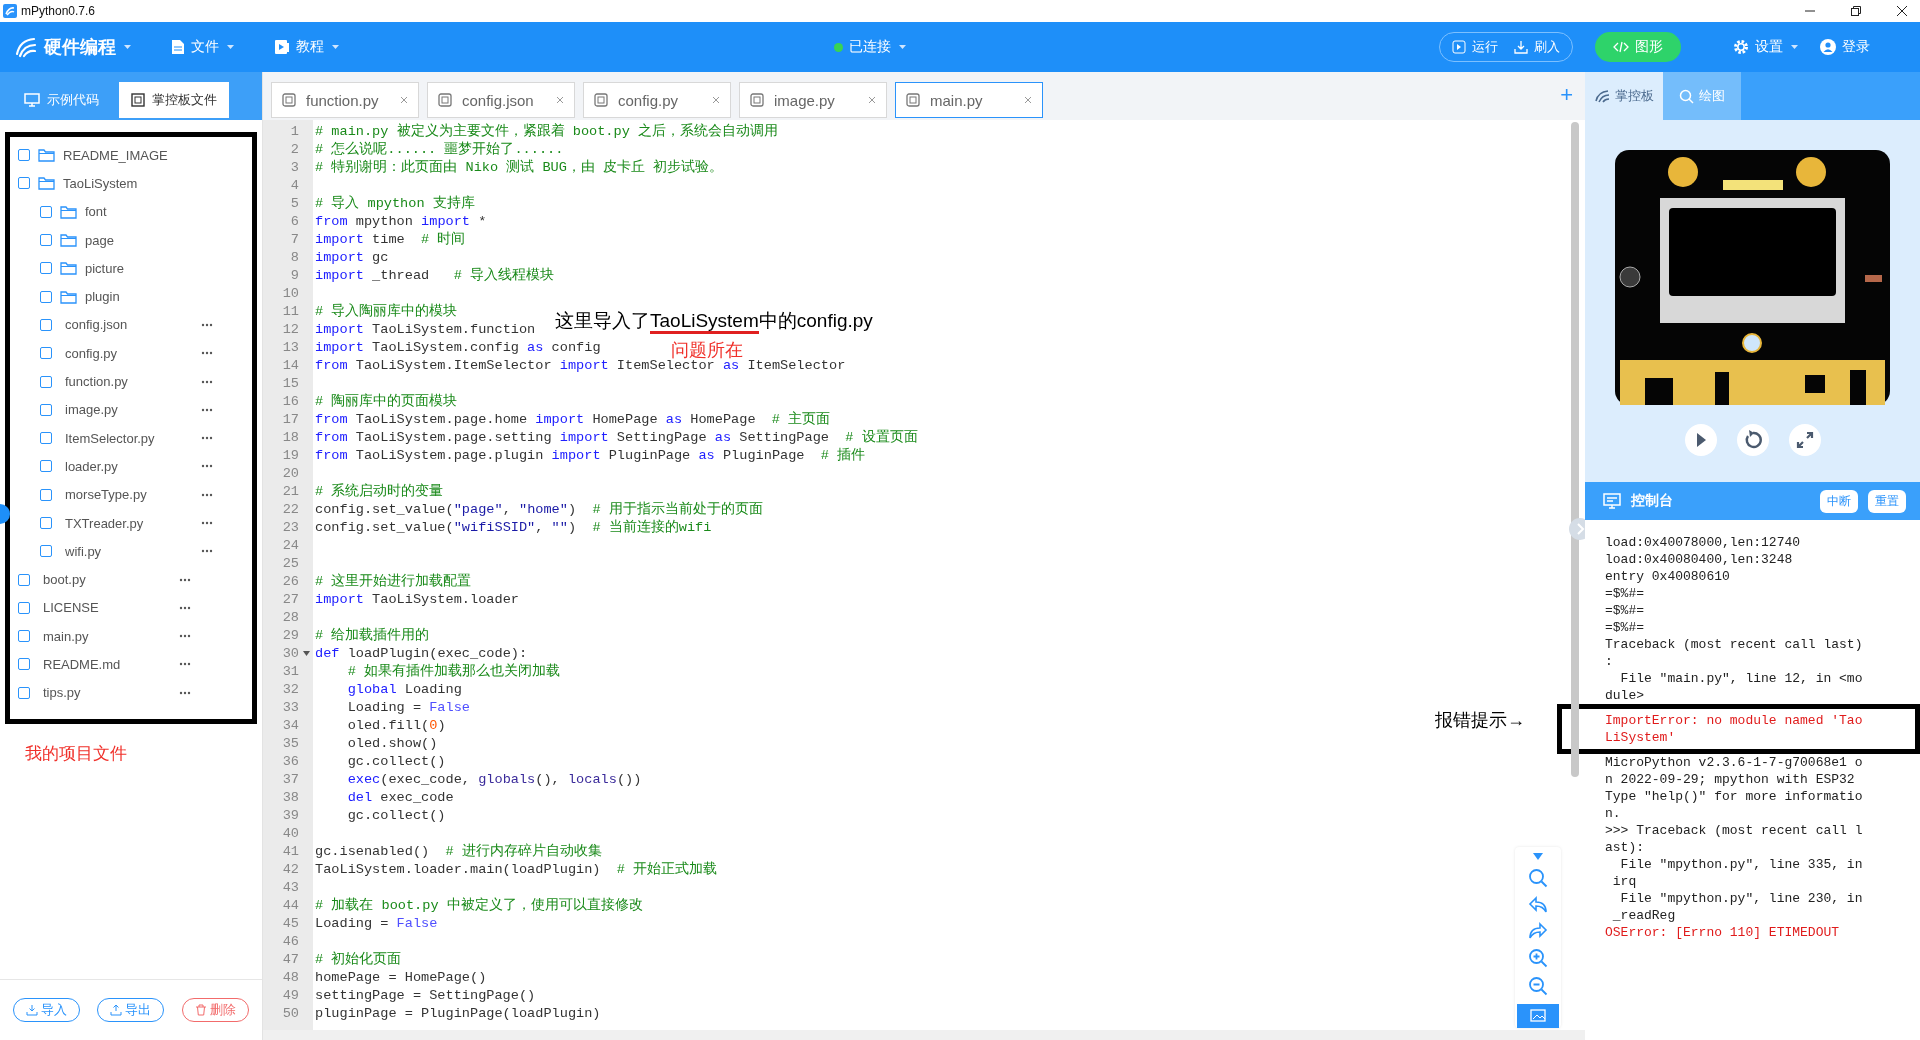  I want to click on line-number: 13, so click(290, 347).